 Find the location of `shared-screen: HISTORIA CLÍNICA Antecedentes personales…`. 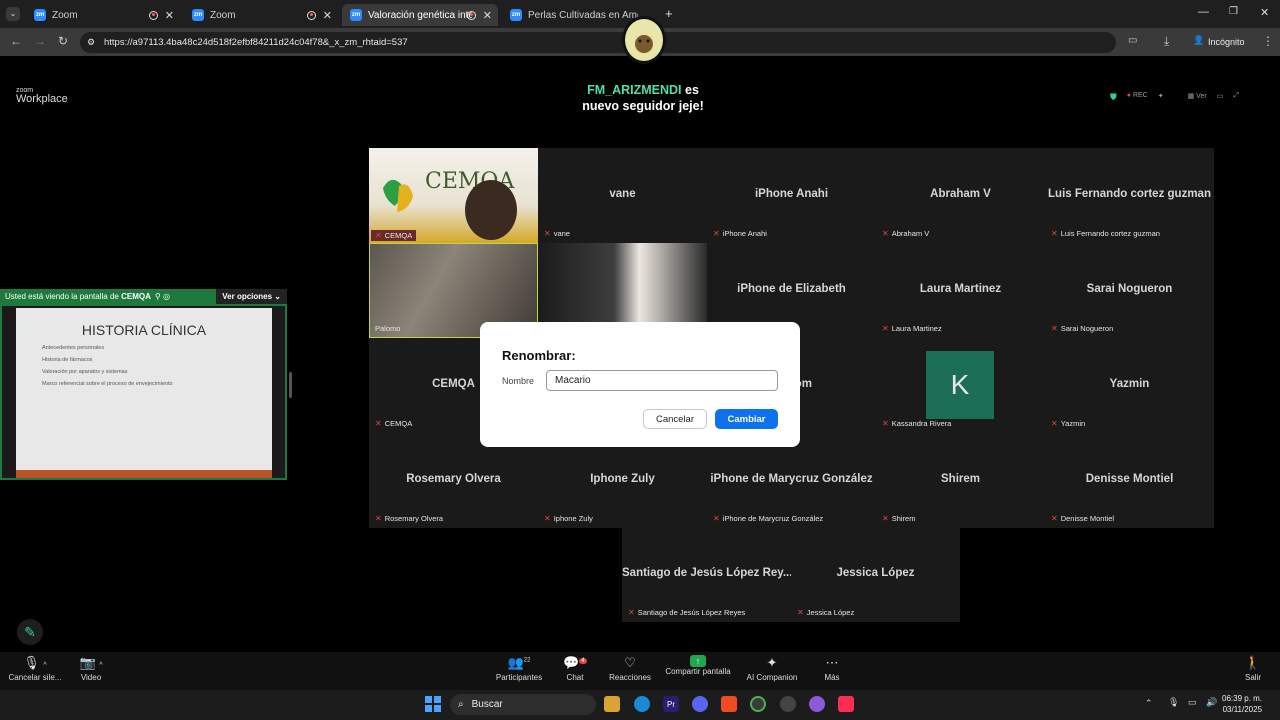

shared-screen: HISTORIA CLÍNICA Antecedentes personales… is located at coordinates (143, 392).